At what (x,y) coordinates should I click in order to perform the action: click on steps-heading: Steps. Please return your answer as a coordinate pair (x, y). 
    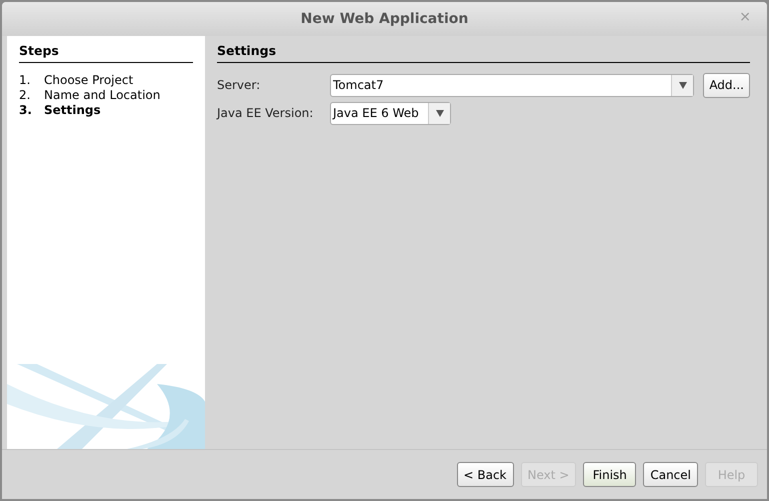
    Looking at the image, I should click on (106, 52).